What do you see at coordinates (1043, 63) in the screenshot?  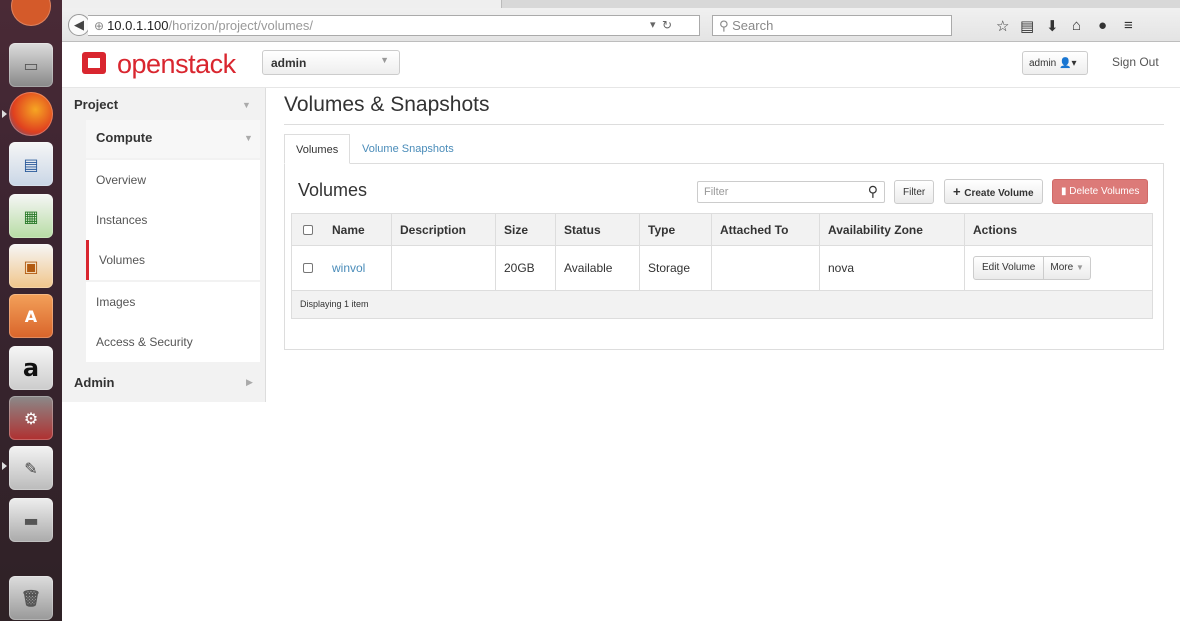 I see `user-menu-label: admin` at bounding box center [1043, 63].